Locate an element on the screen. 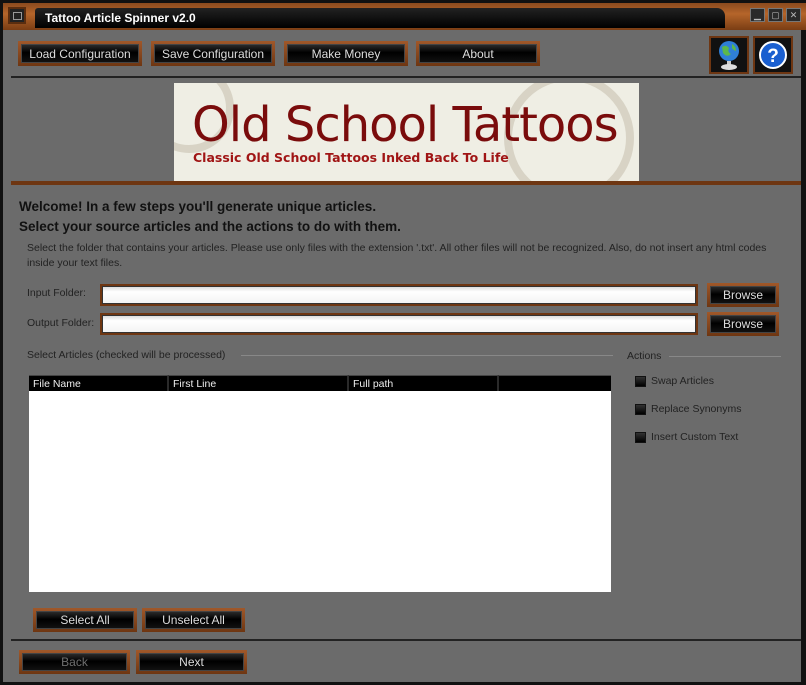 This screenshot has height=685, width=806. about-button: About is located at coordinates (478, 53).